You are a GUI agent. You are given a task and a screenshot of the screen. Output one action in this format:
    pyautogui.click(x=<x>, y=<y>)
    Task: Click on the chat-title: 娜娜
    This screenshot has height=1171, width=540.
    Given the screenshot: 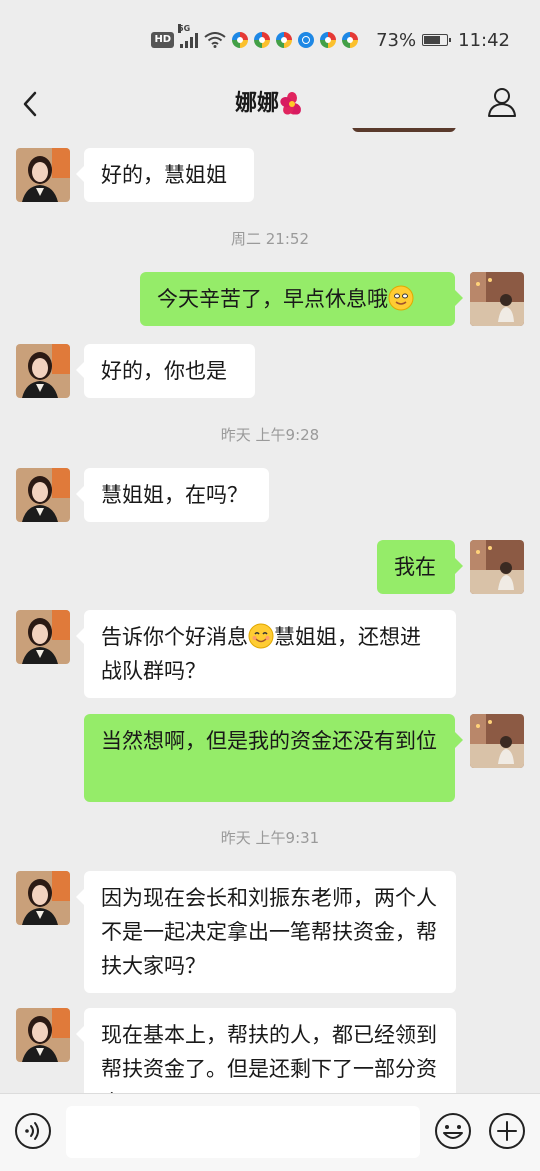 What is the action you would take?
    pyautogui.click(x=270, y=104)
    